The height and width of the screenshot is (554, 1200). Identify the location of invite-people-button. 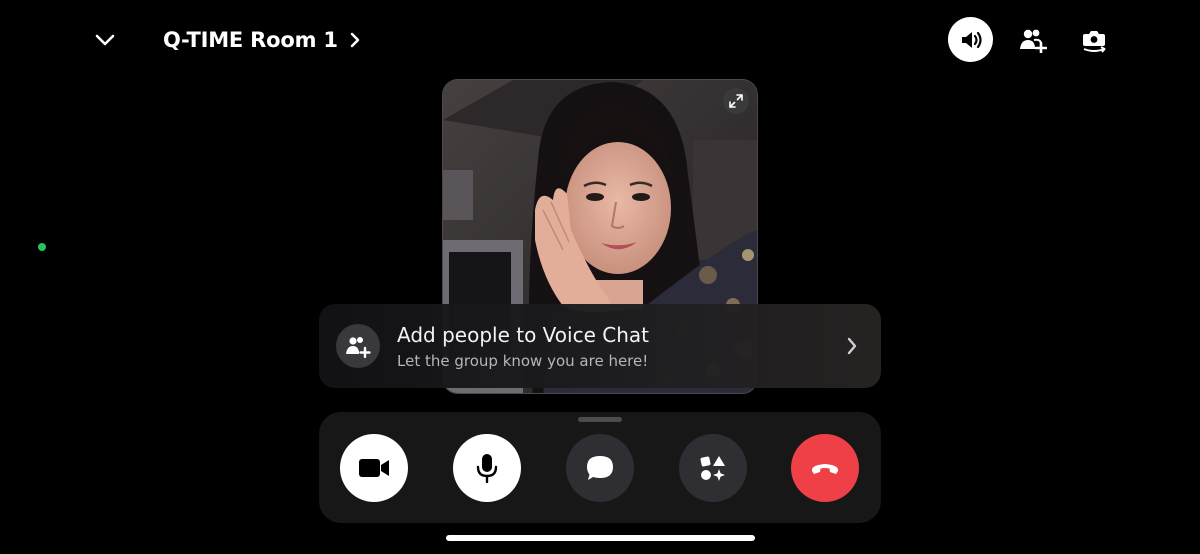
(1033, 40).